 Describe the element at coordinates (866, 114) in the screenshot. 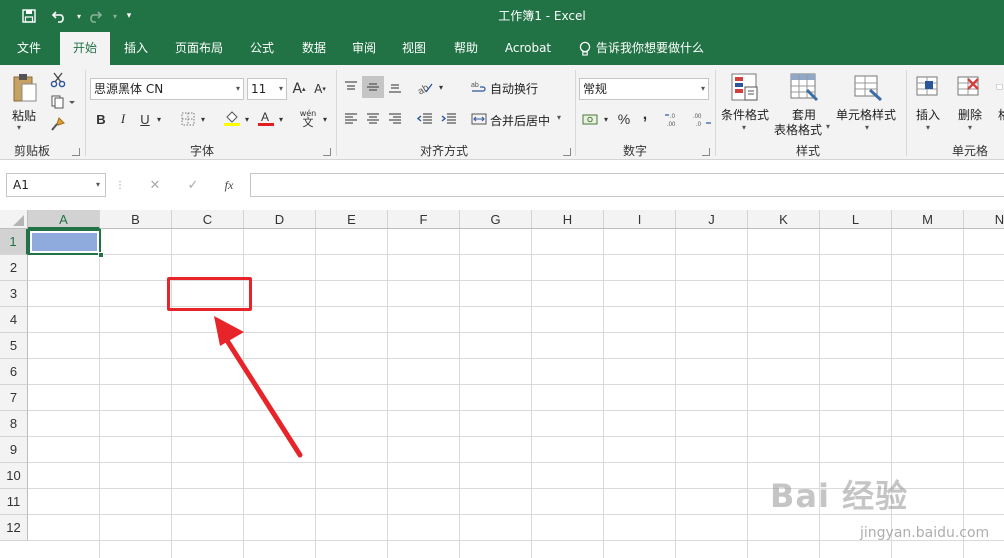

I see `cell-styles-label: 单元格样式` at that location.